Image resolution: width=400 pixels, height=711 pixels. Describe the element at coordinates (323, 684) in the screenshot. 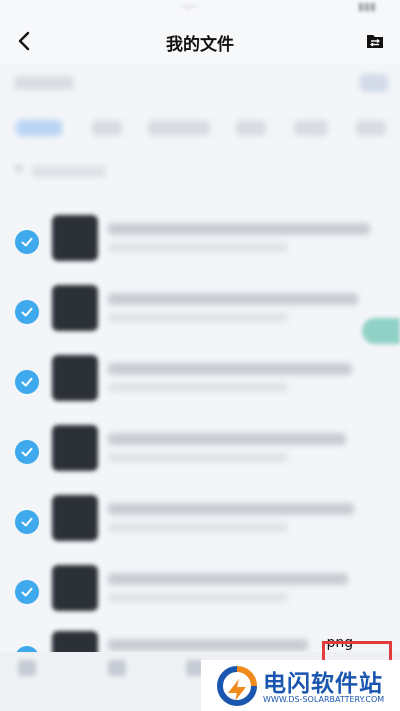

I see `watermark-title: 电闪软件站` at that location.